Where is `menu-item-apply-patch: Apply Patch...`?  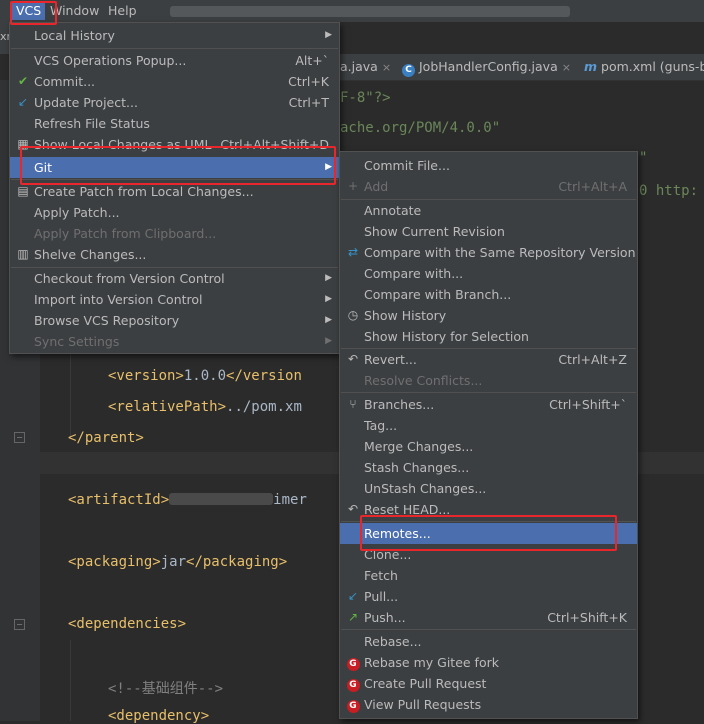 menu-item-apply-patch: Apply Patch... is located at coordinates (174, 212).